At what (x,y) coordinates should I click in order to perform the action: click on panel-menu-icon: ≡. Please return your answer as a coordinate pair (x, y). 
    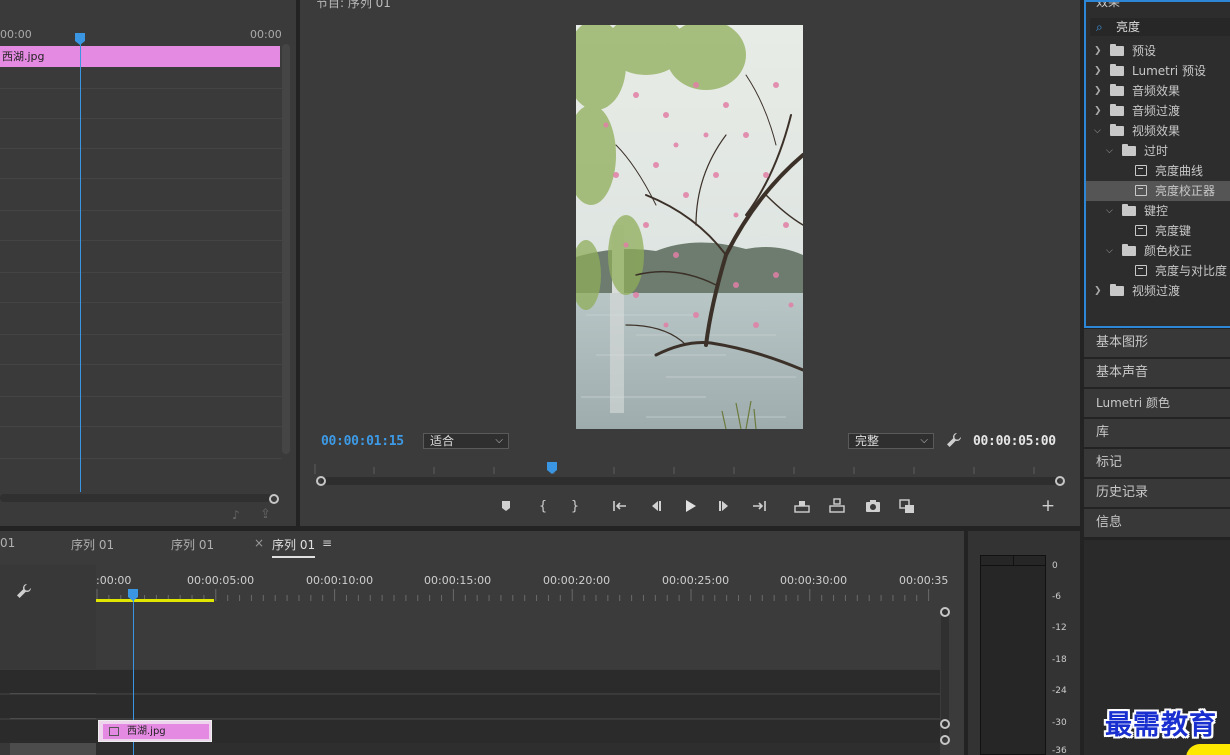
    Looking at the image, I should click on (327, 543).